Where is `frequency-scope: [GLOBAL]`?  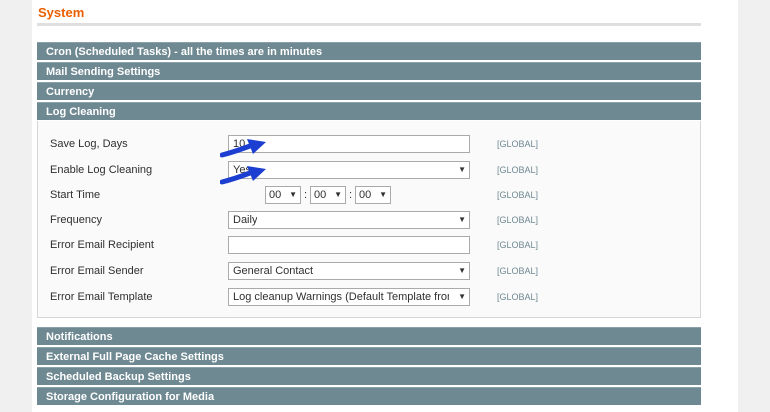
frequency-scope: [GLOBAL] is located at coordinates (518, 220).